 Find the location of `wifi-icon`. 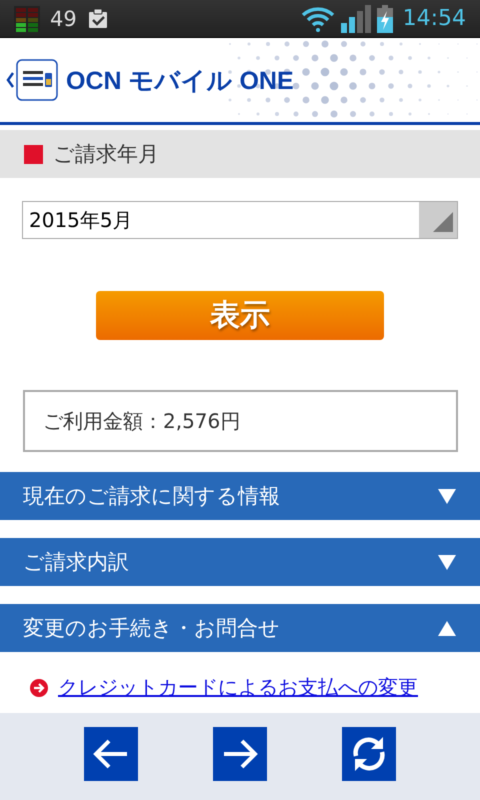

wifi-icon is located at coordinates (317, 19).